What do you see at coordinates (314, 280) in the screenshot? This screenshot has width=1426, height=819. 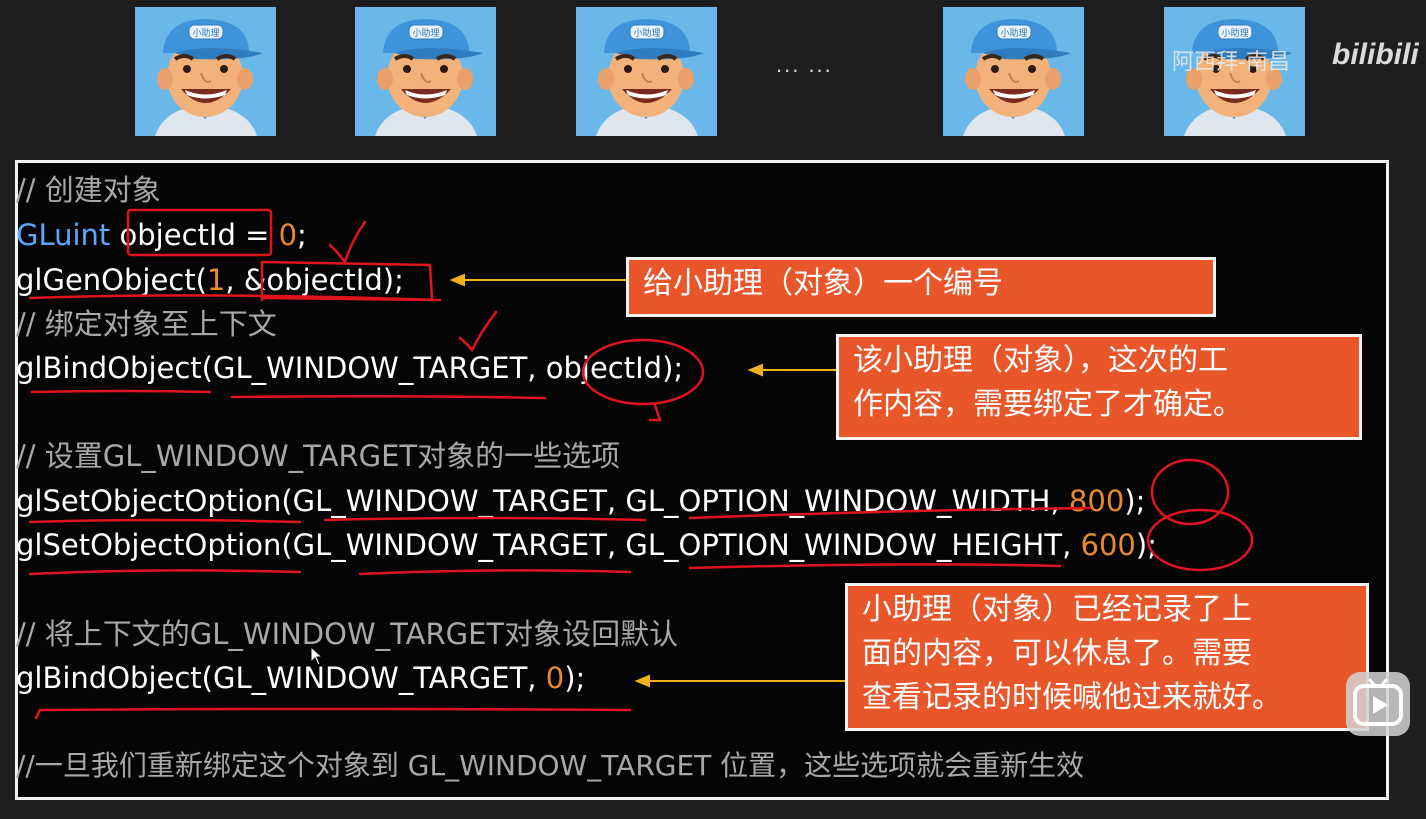 I see `code-token: , &objectId);` at bounding box center [314, 280].